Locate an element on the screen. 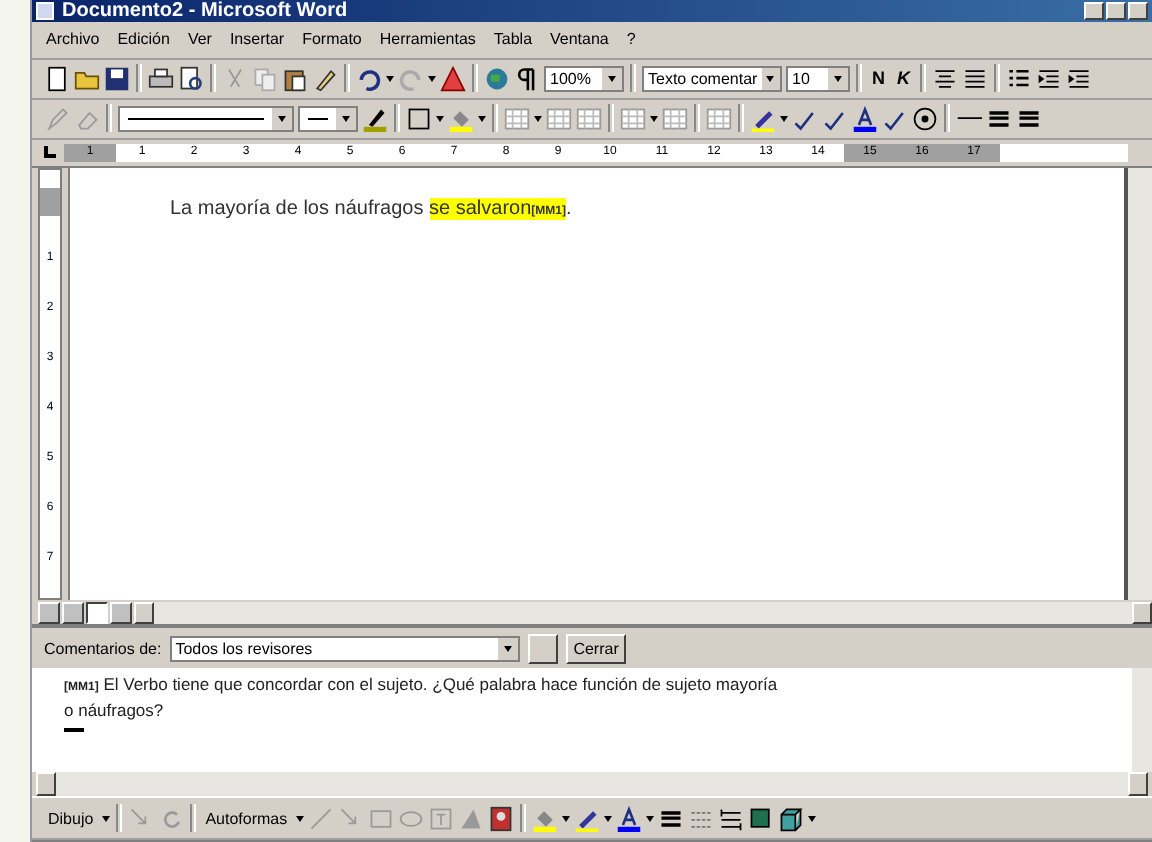 This screenshot has width=1152, height=842. menu-item: Ventana is located at coordinates (579, 39).